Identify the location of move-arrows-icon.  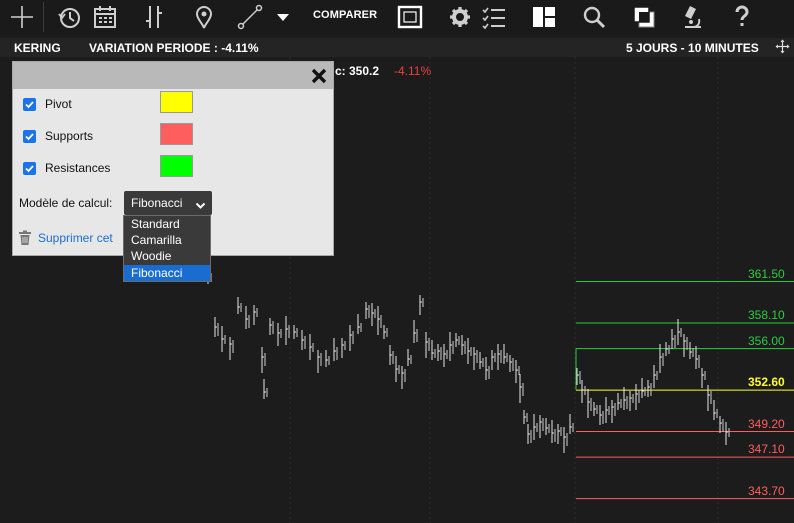
(782, 46).